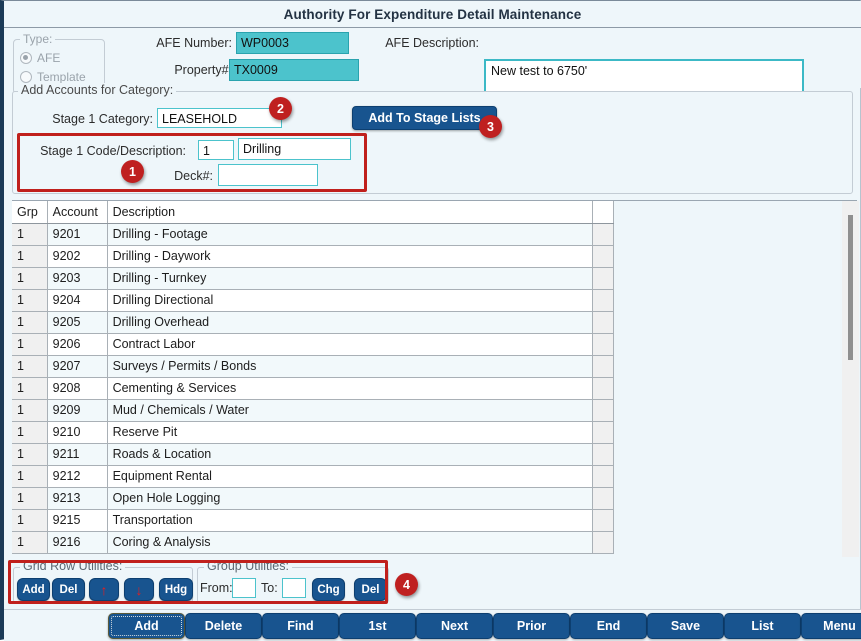 The height and width of the screenshot is (641, 861). What do you see at coordinates (350, 542) in the screenshot?
I see `cell-description: Coring & Analysis` at bounding box center [350, 542].